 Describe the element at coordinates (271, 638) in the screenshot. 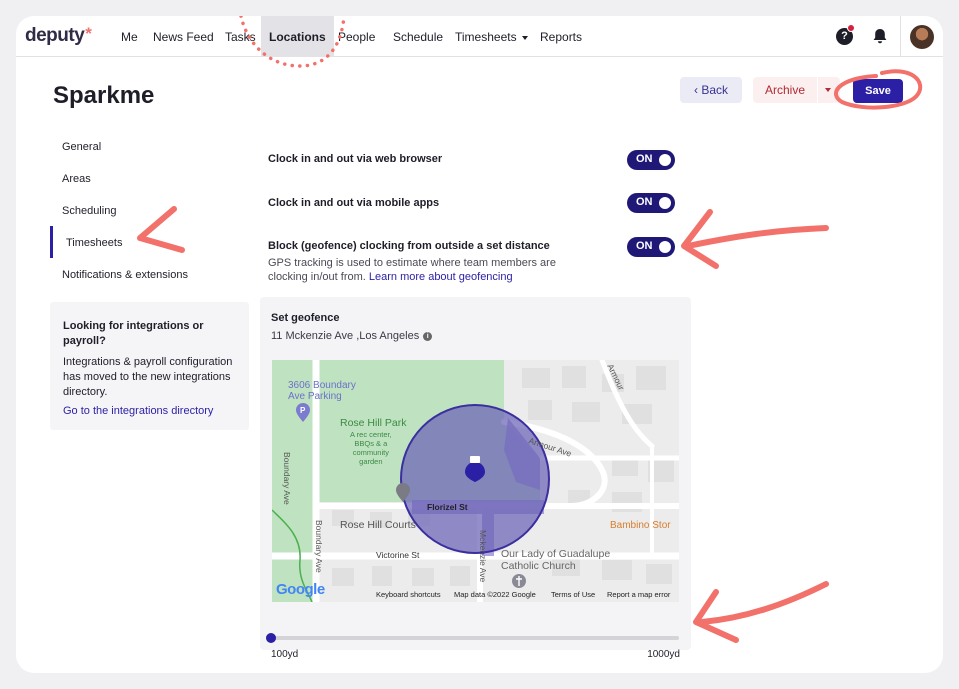

I see `slider-thumb` at that location.